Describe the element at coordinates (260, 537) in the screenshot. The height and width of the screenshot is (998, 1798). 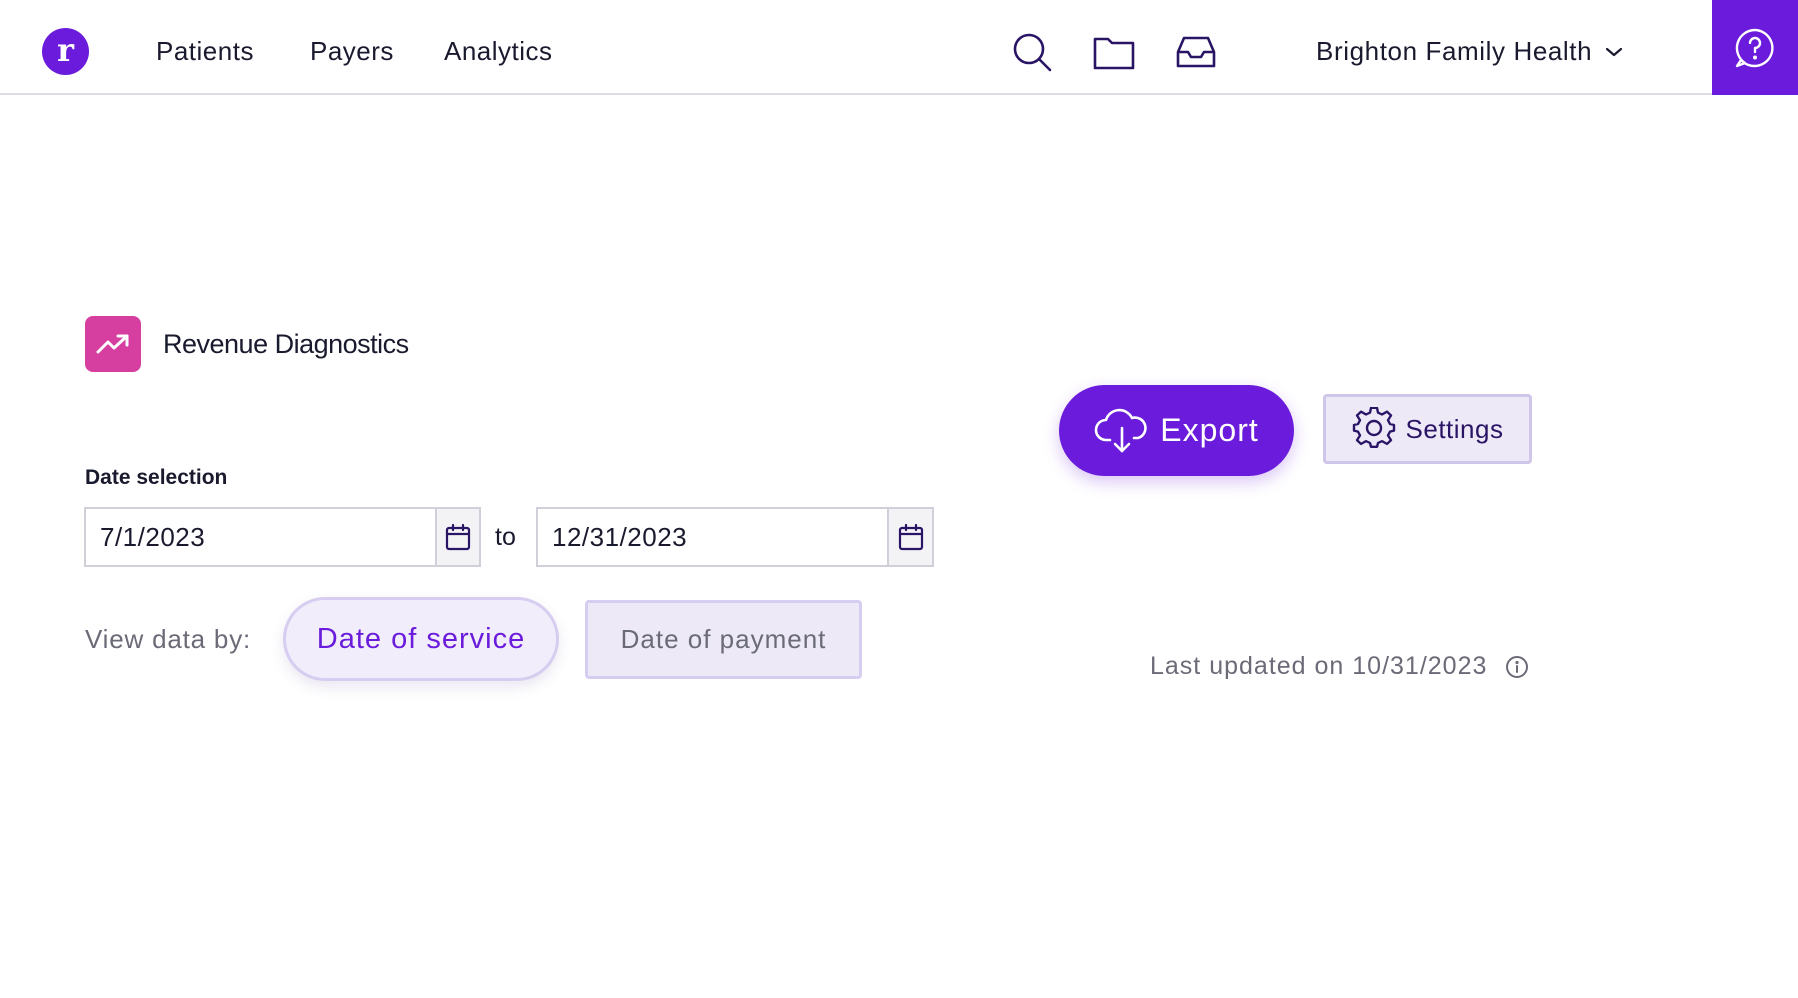
I see `start-date-input` at that location.